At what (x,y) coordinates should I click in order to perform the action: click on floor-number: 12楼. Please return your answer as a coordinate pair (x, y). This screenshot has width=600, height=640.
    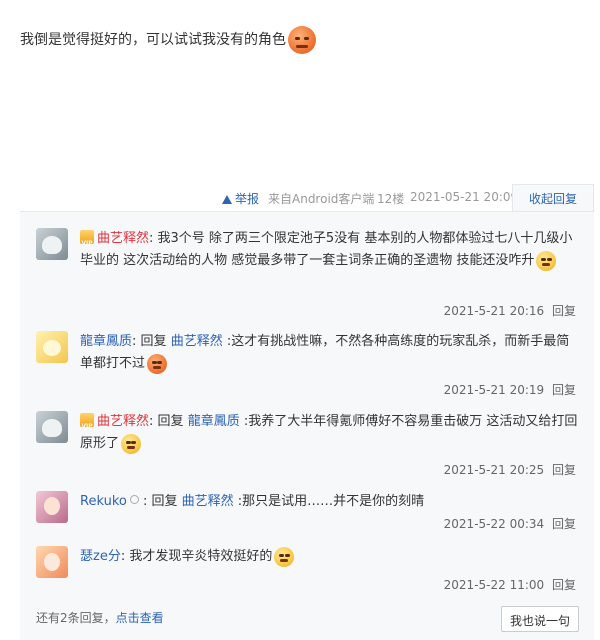
    Looking at the image, I should click on (391, 199).